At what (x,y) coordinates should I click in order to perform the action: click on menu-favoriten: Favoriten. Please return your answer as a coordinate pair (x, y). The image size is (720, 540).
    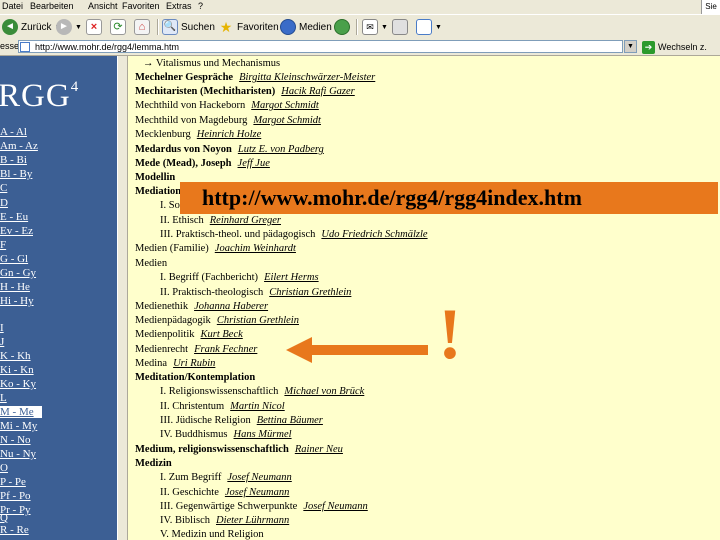
    Looking at the image, I should click on (141, 6).